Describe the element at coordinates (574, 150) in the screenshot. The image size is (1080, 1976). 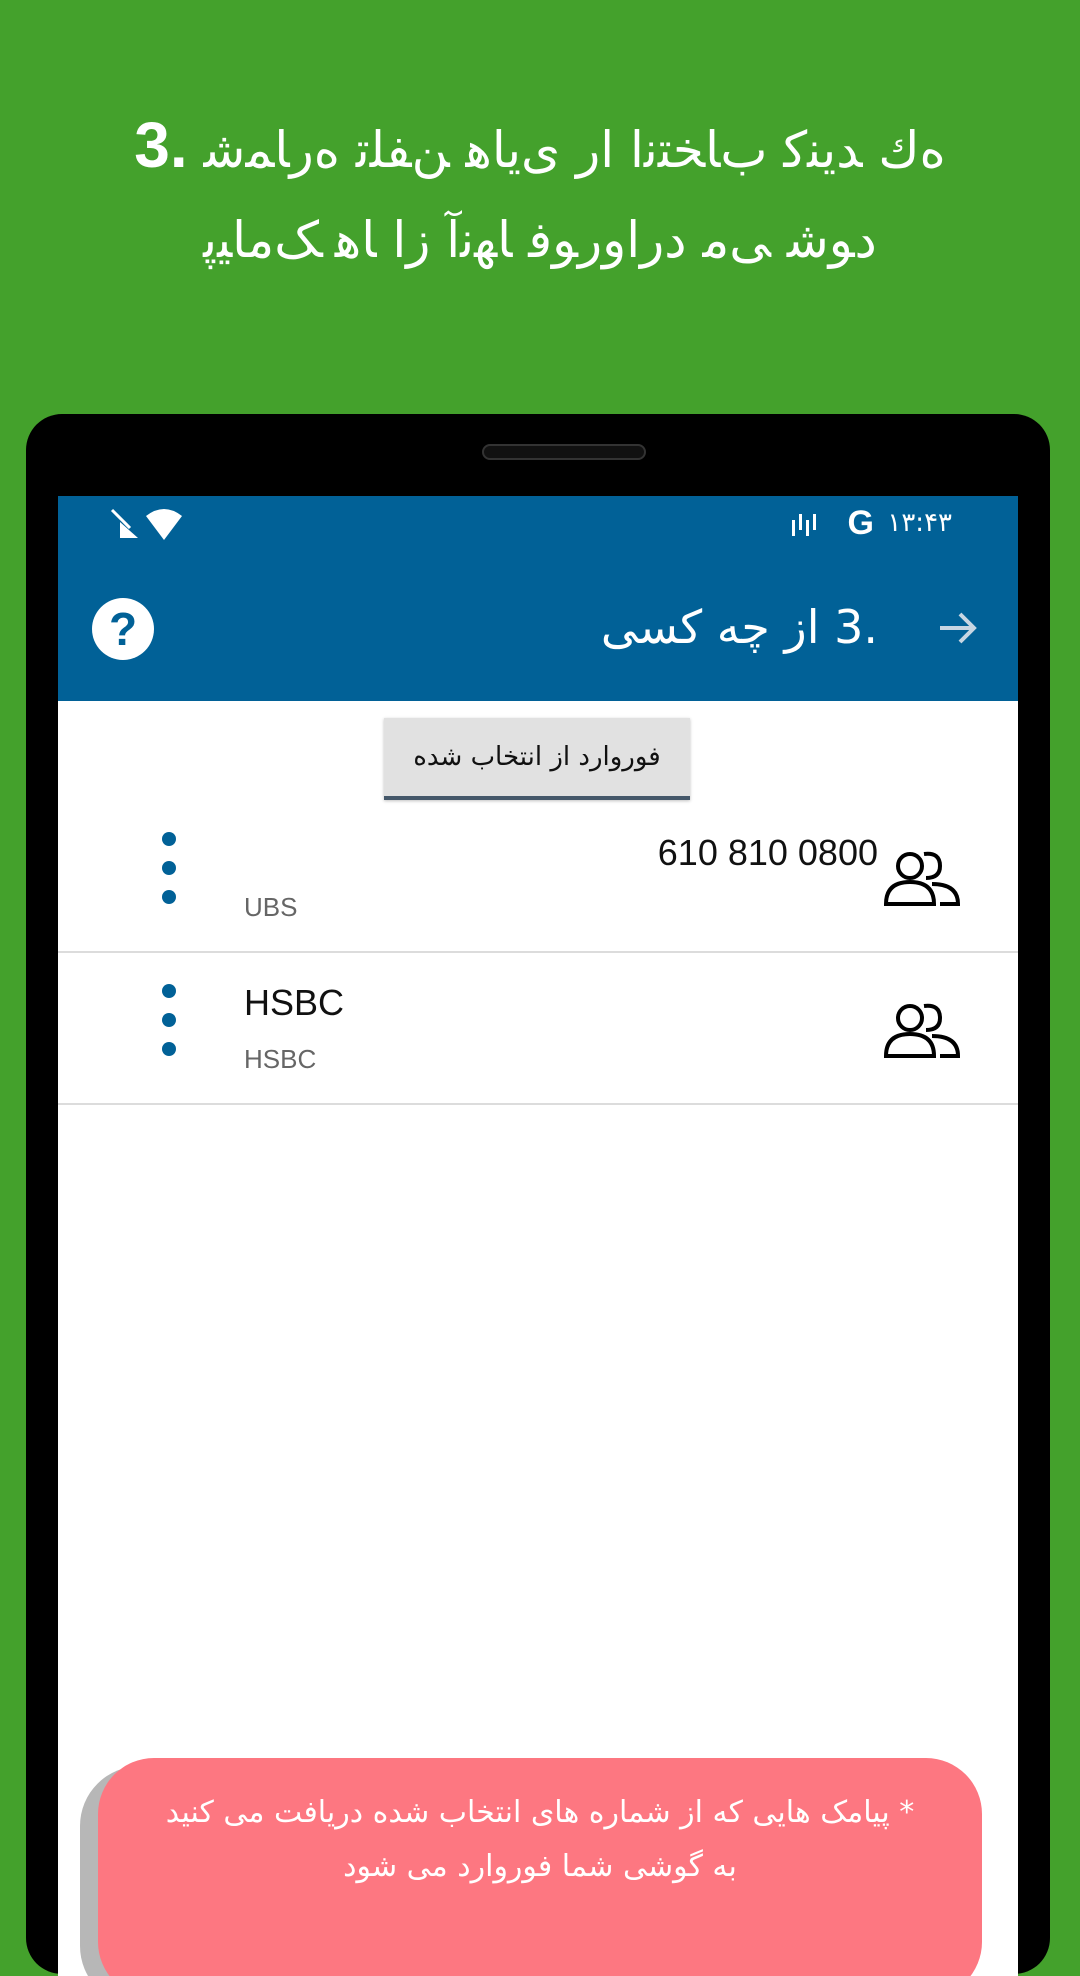
I see `promo-headline-text-1: ﻩﻙ ﺪﯾﻨﮐ ﺏﺎﺨﺘﻧﺍ ﺍﺭ ﯼﯾﺎﻫ ﻦﻔﻠﺗ ﻩﺭﺎﻤﺷ` at that location.